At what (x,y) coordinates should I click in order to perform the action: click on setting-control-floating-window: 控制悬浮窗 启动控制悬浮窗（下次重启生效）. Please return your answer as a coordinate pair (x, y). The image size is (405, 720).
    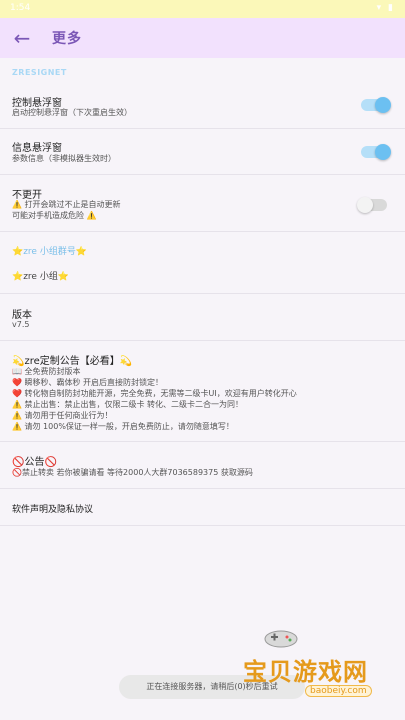
    Looking at the image, I should click on (202, 106).